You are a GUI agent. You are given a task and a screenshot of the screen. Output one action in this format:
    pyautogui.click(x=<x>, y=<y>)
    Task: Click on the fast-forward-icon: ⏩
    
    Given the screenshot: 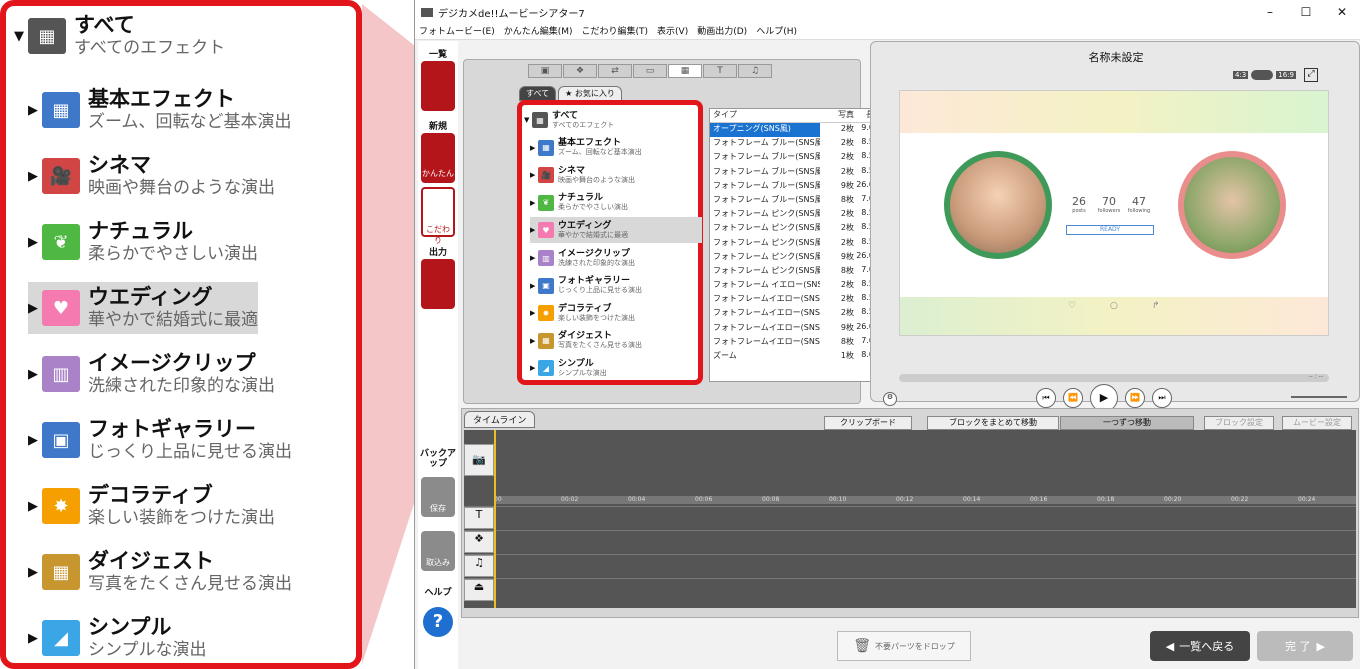 What is the action you would take?
    pyautogui.click(x=1135, y=398)
    